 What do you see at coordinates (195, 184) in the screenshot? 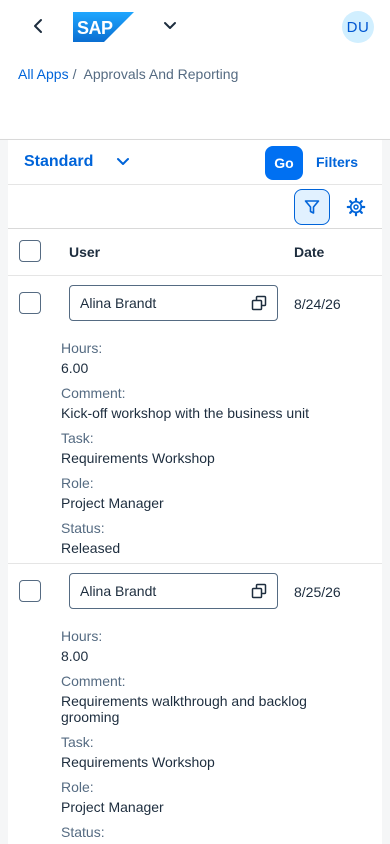
I see `toolbar-divider` at bounding box center [195, 184].